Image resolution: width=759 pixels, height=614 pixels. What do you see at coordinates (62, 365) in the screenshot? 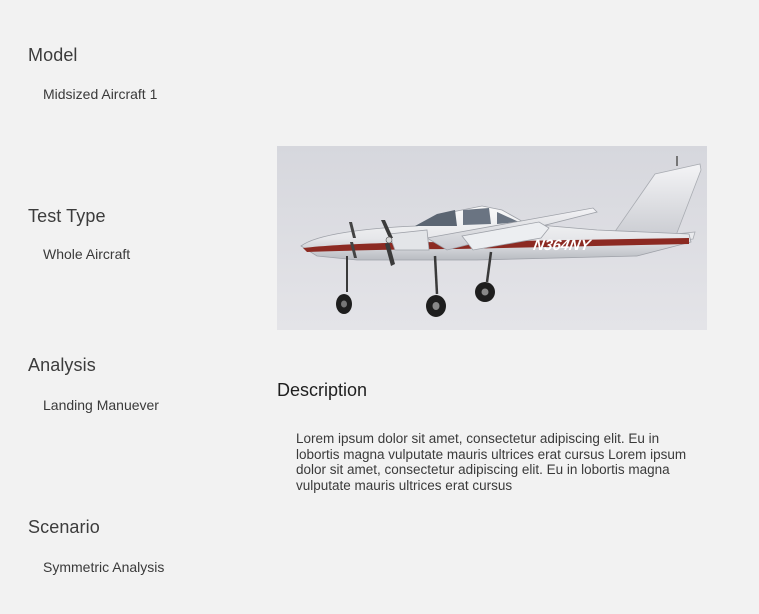
I see `analysis-label: Analysis` at bounding box center [62, 365].